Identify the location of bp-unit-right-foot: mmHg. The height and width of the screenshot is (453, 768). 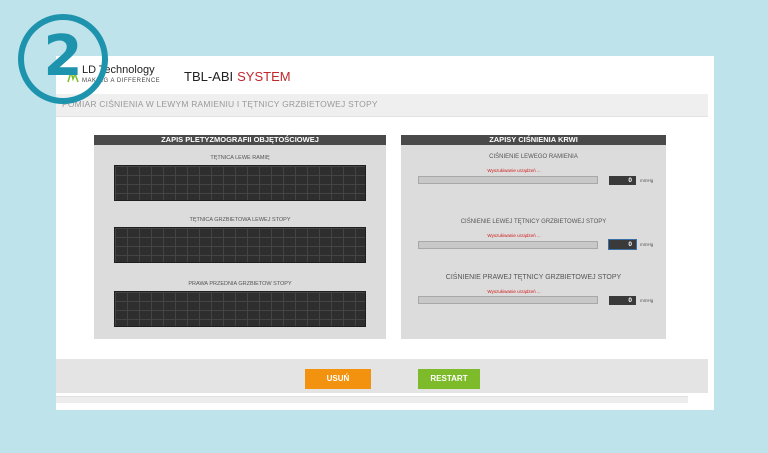
(647, 300).